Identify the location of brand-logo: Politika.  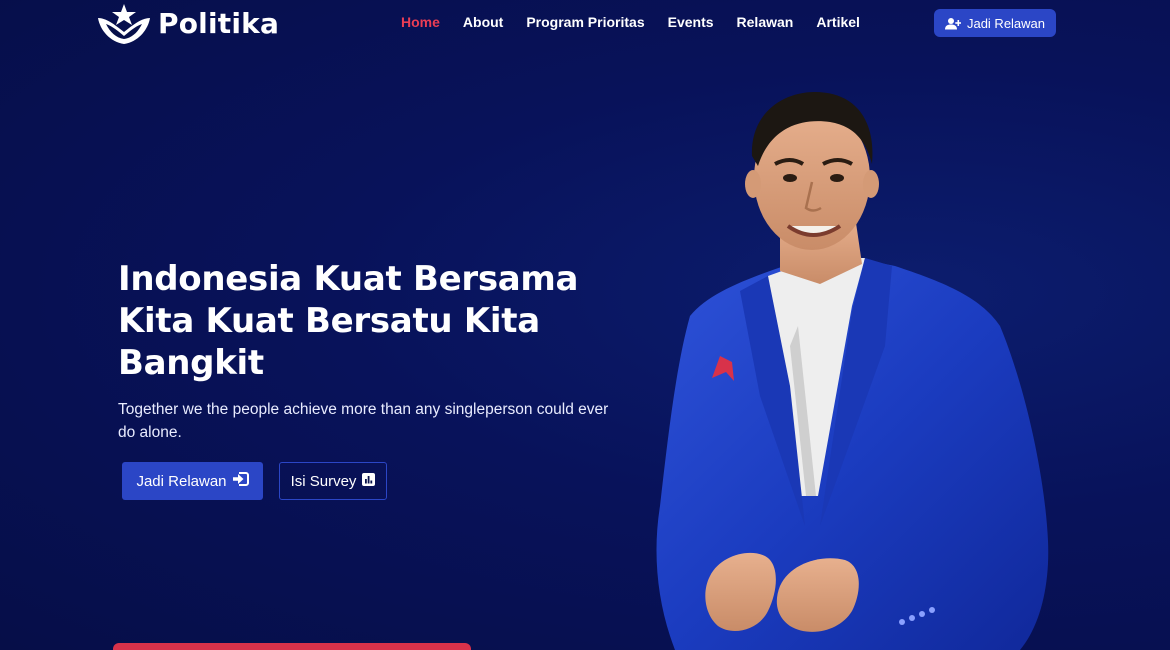
(187, 23).